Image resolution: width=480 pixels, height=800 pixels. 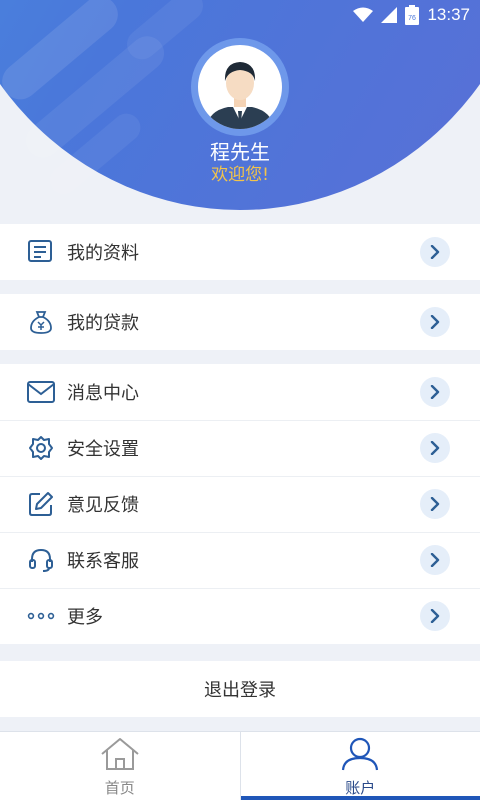 I want to click on menu-group-profile: 我的资料, so click(x=240, y=252).